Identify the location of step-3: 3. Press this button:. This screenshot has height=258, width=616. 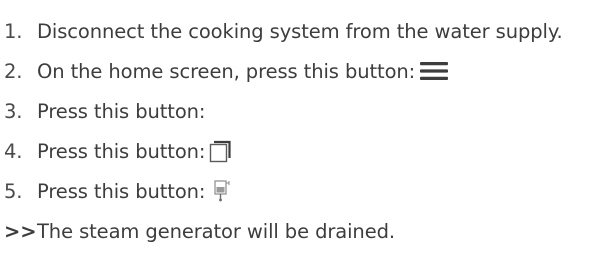
(102, 111).